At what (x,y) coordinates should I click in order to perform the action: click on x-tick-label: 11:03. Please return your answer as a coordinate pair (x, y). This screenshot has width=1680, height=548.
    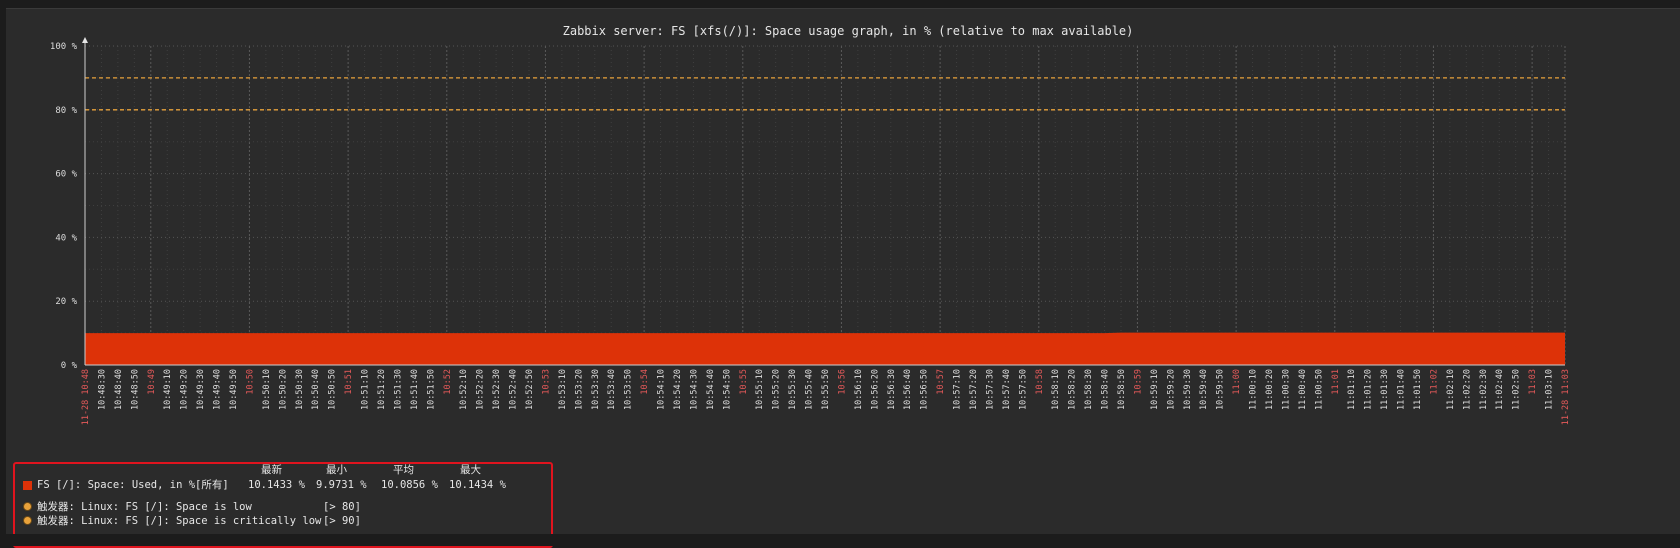
    Looking at the image, I should click on (1533, 382).